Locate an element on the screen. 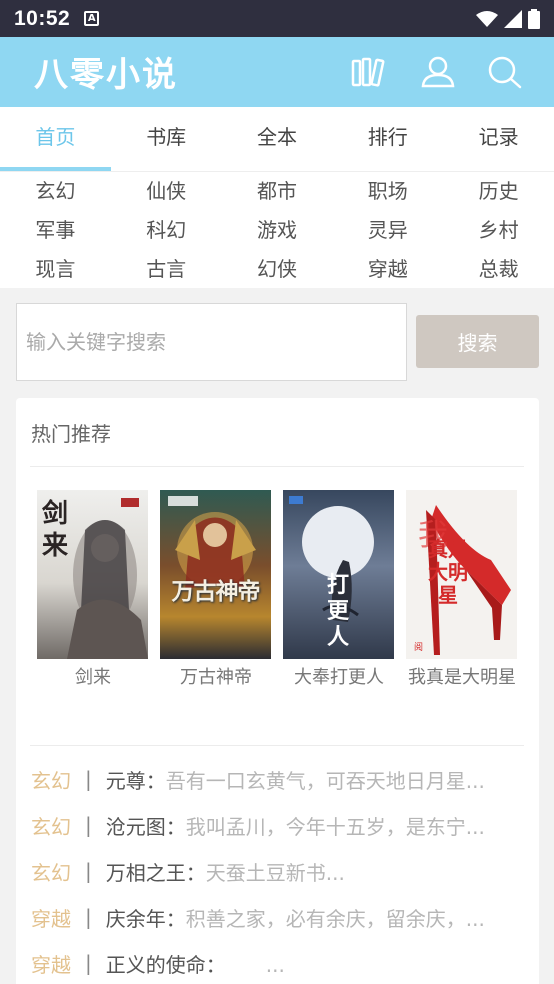 The width and height of the screenshot is (554, 984). status-icons is located at coordinates (508, 18).